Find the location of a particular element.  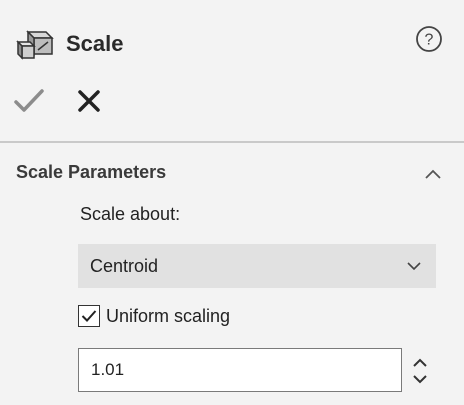

scale-factor-input is located at coordinates (240, 370).